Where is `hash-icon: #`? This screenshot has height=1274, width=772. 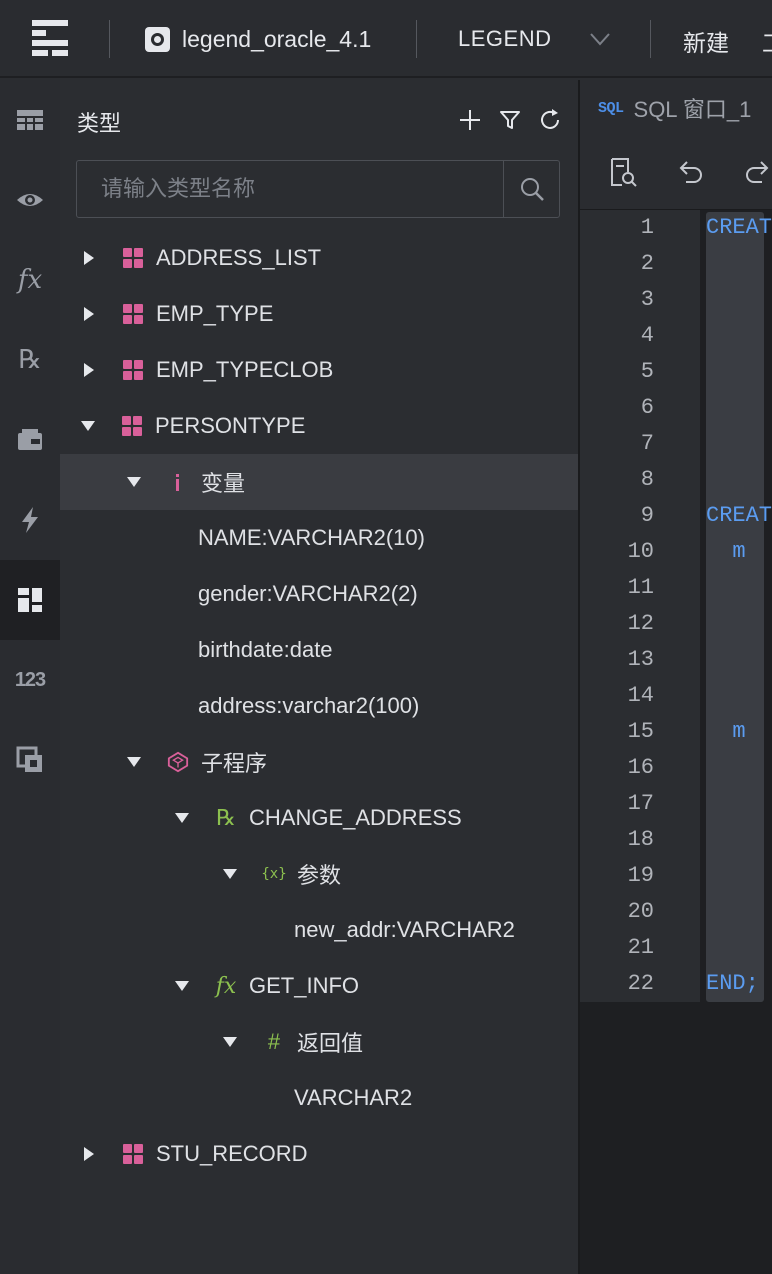
hash-icon: # is located at coordinates (274, 1041).